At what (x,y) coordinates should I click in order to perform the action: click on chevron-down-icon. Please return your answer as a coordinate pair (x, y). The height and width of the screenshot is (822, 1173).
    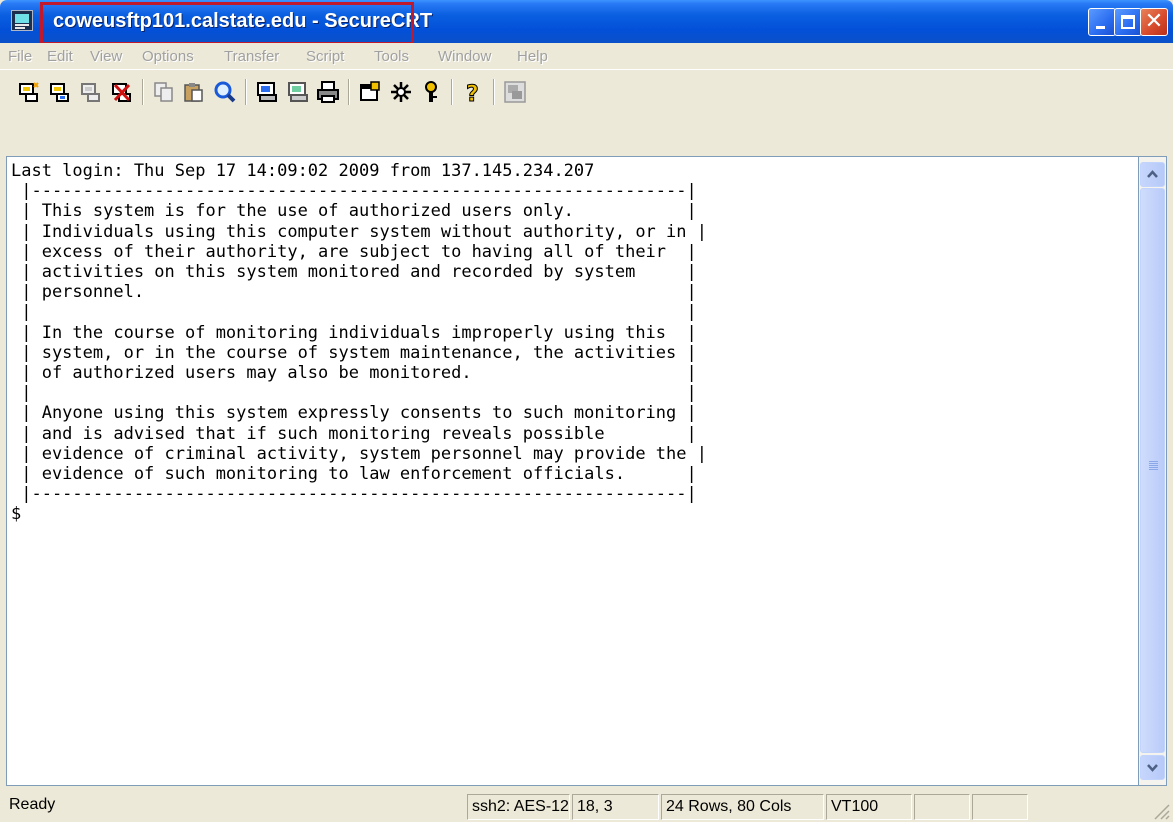
    Looking at the image, I should click on (1152, 768).